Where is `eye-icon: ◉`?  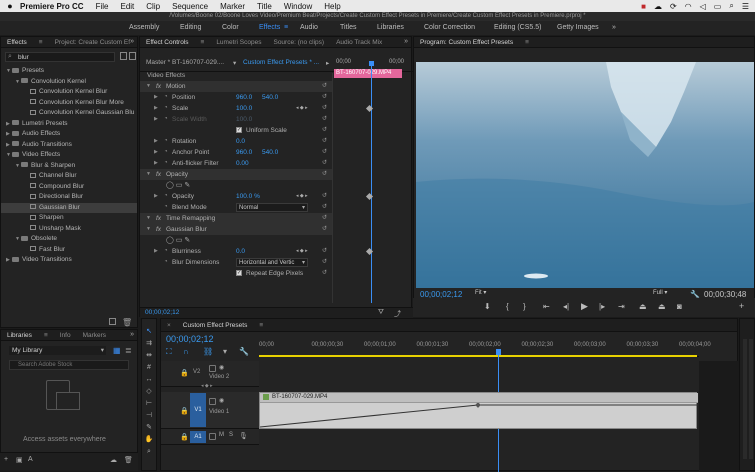
eye-icon: ◉ is located at coordinates (221, 400).